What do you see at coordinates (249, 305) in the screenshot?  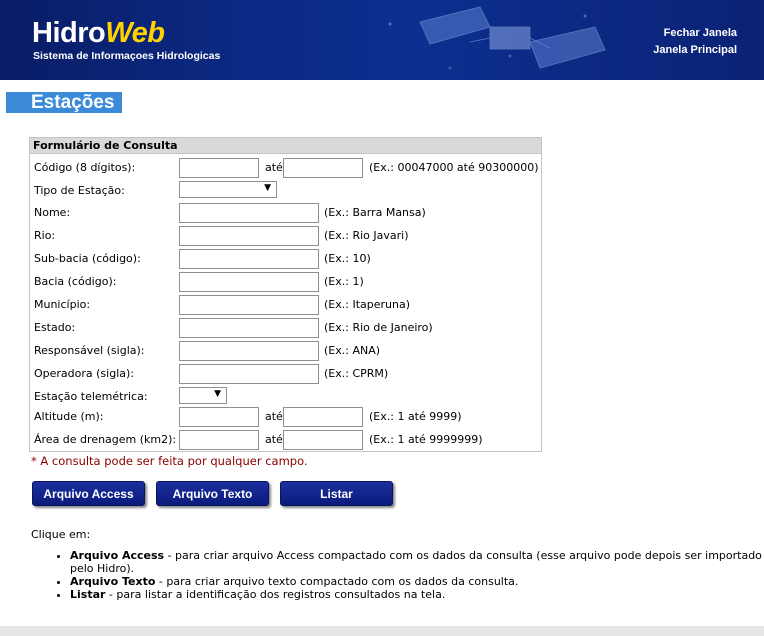 I see `municipio-input` at bounding box center [249, 305].